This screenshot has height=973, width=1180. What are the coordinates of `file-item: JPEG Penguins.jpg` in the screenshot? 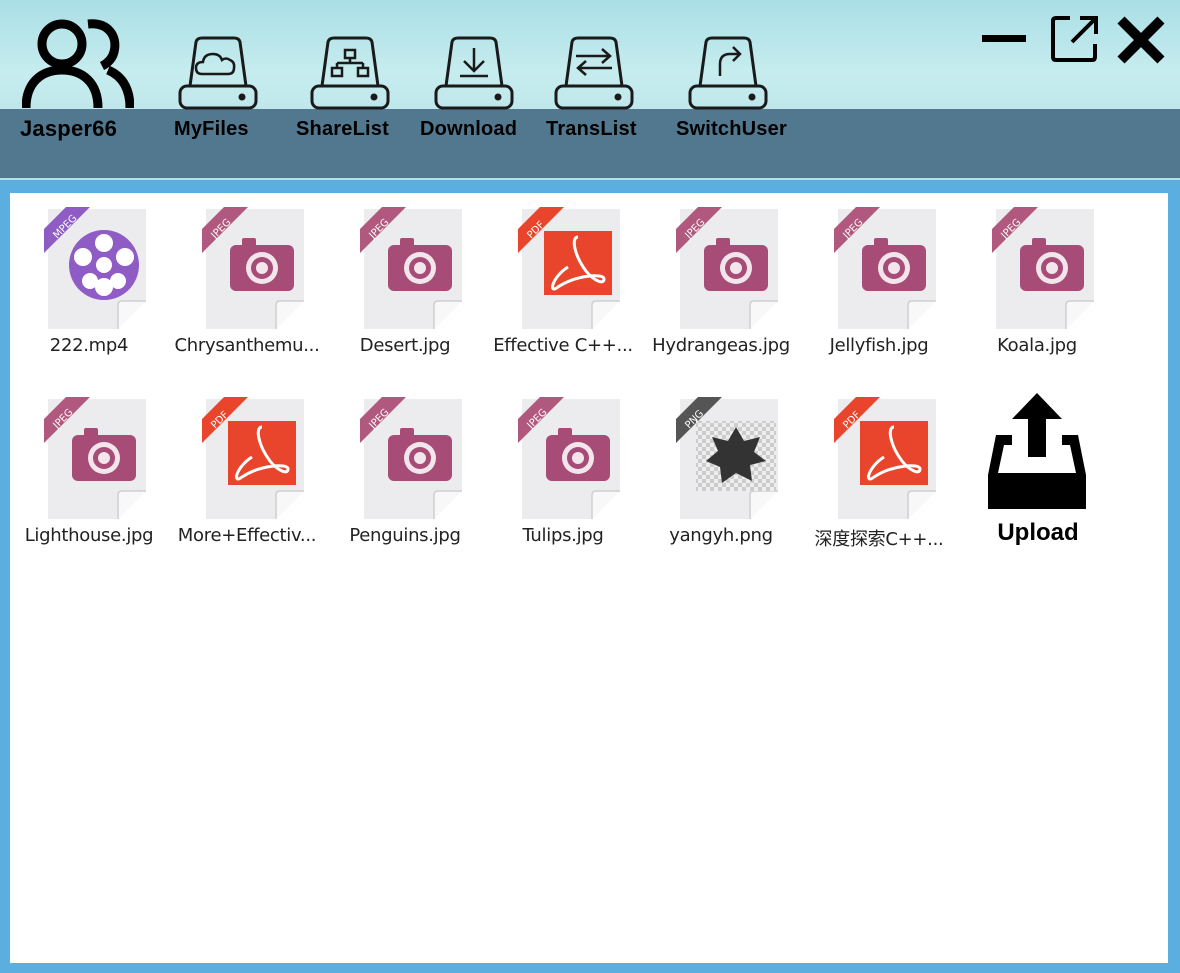 It's located at (405, 474).